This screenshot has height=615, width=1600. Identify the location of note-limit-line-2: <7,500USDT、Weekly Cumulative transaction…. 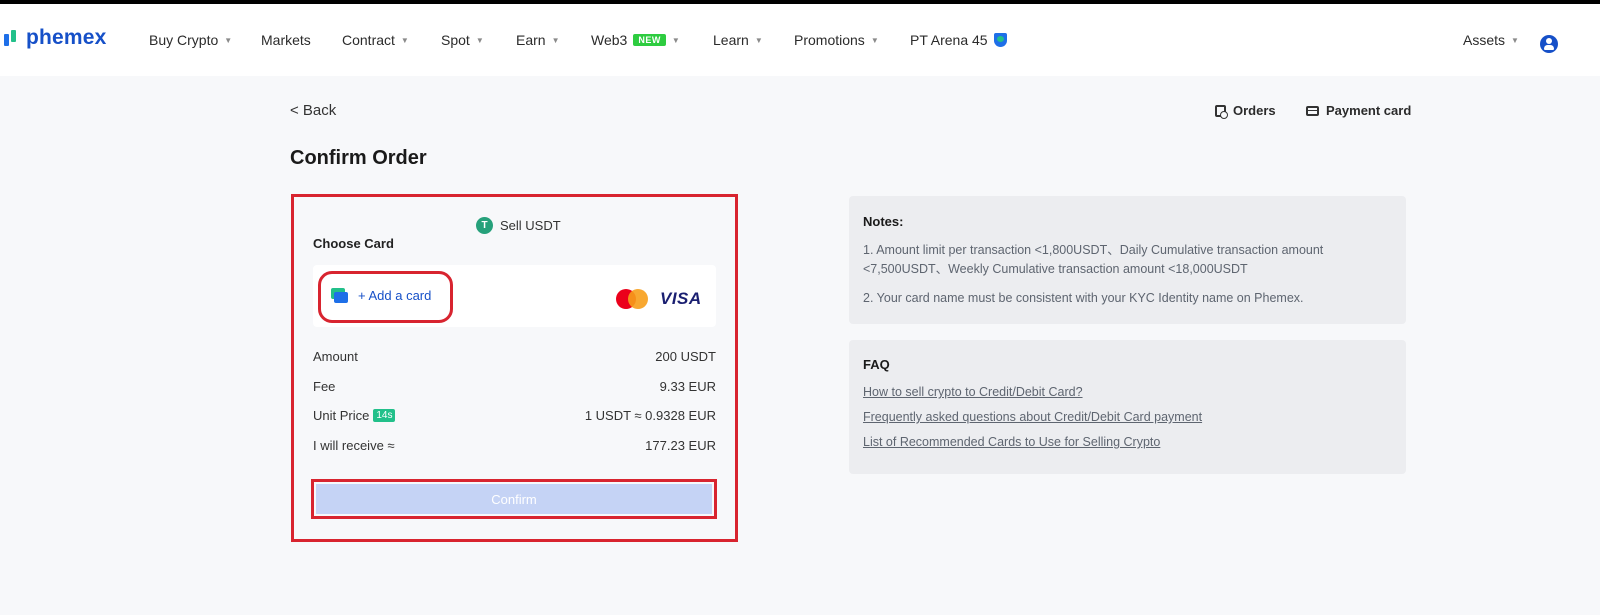
(1055, 269).